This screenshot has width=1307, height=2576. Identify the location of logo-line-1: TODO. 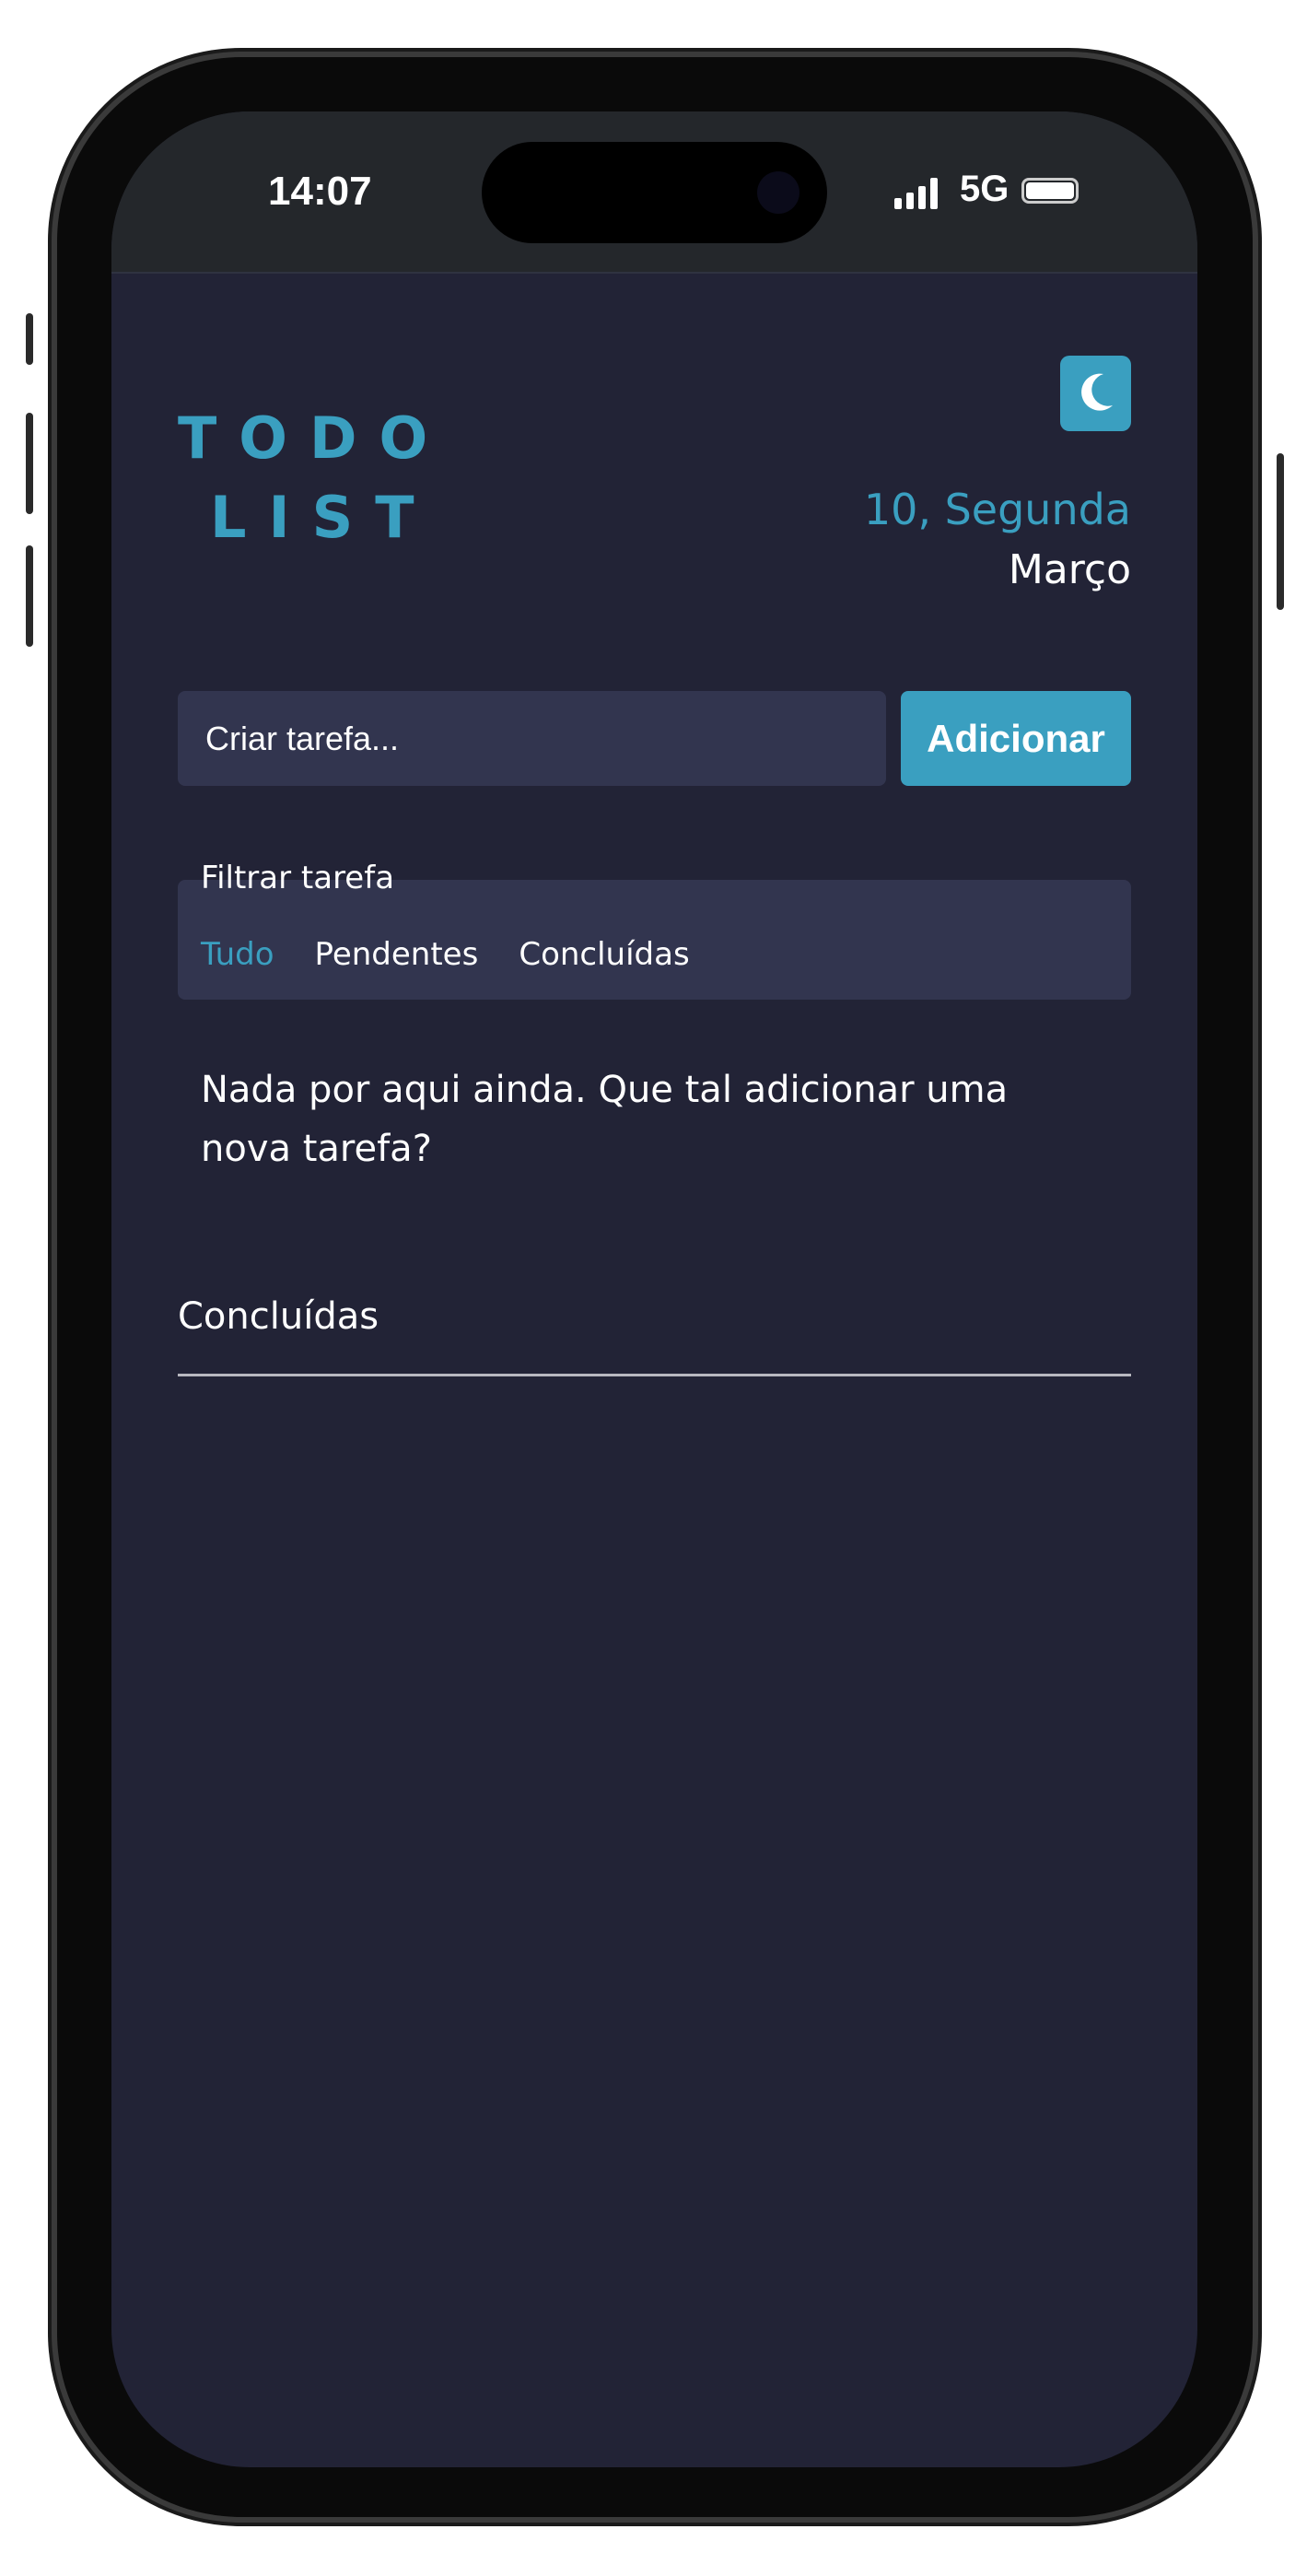
(314, 438).